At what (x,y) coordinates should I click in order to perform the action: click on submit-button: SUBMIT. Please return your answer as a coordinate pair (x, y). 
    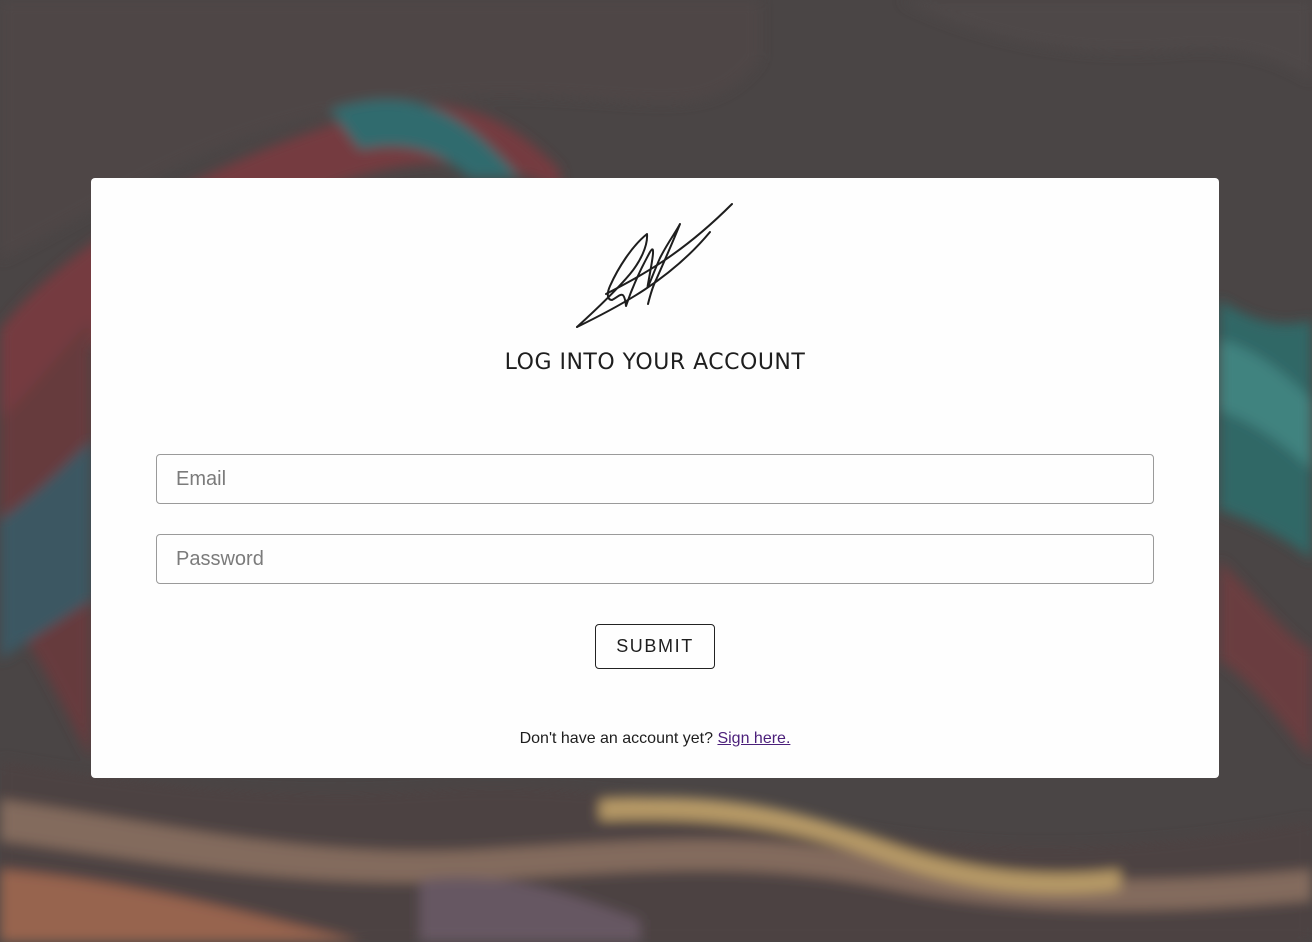
    Looking at the image, I should click on (655, 646).